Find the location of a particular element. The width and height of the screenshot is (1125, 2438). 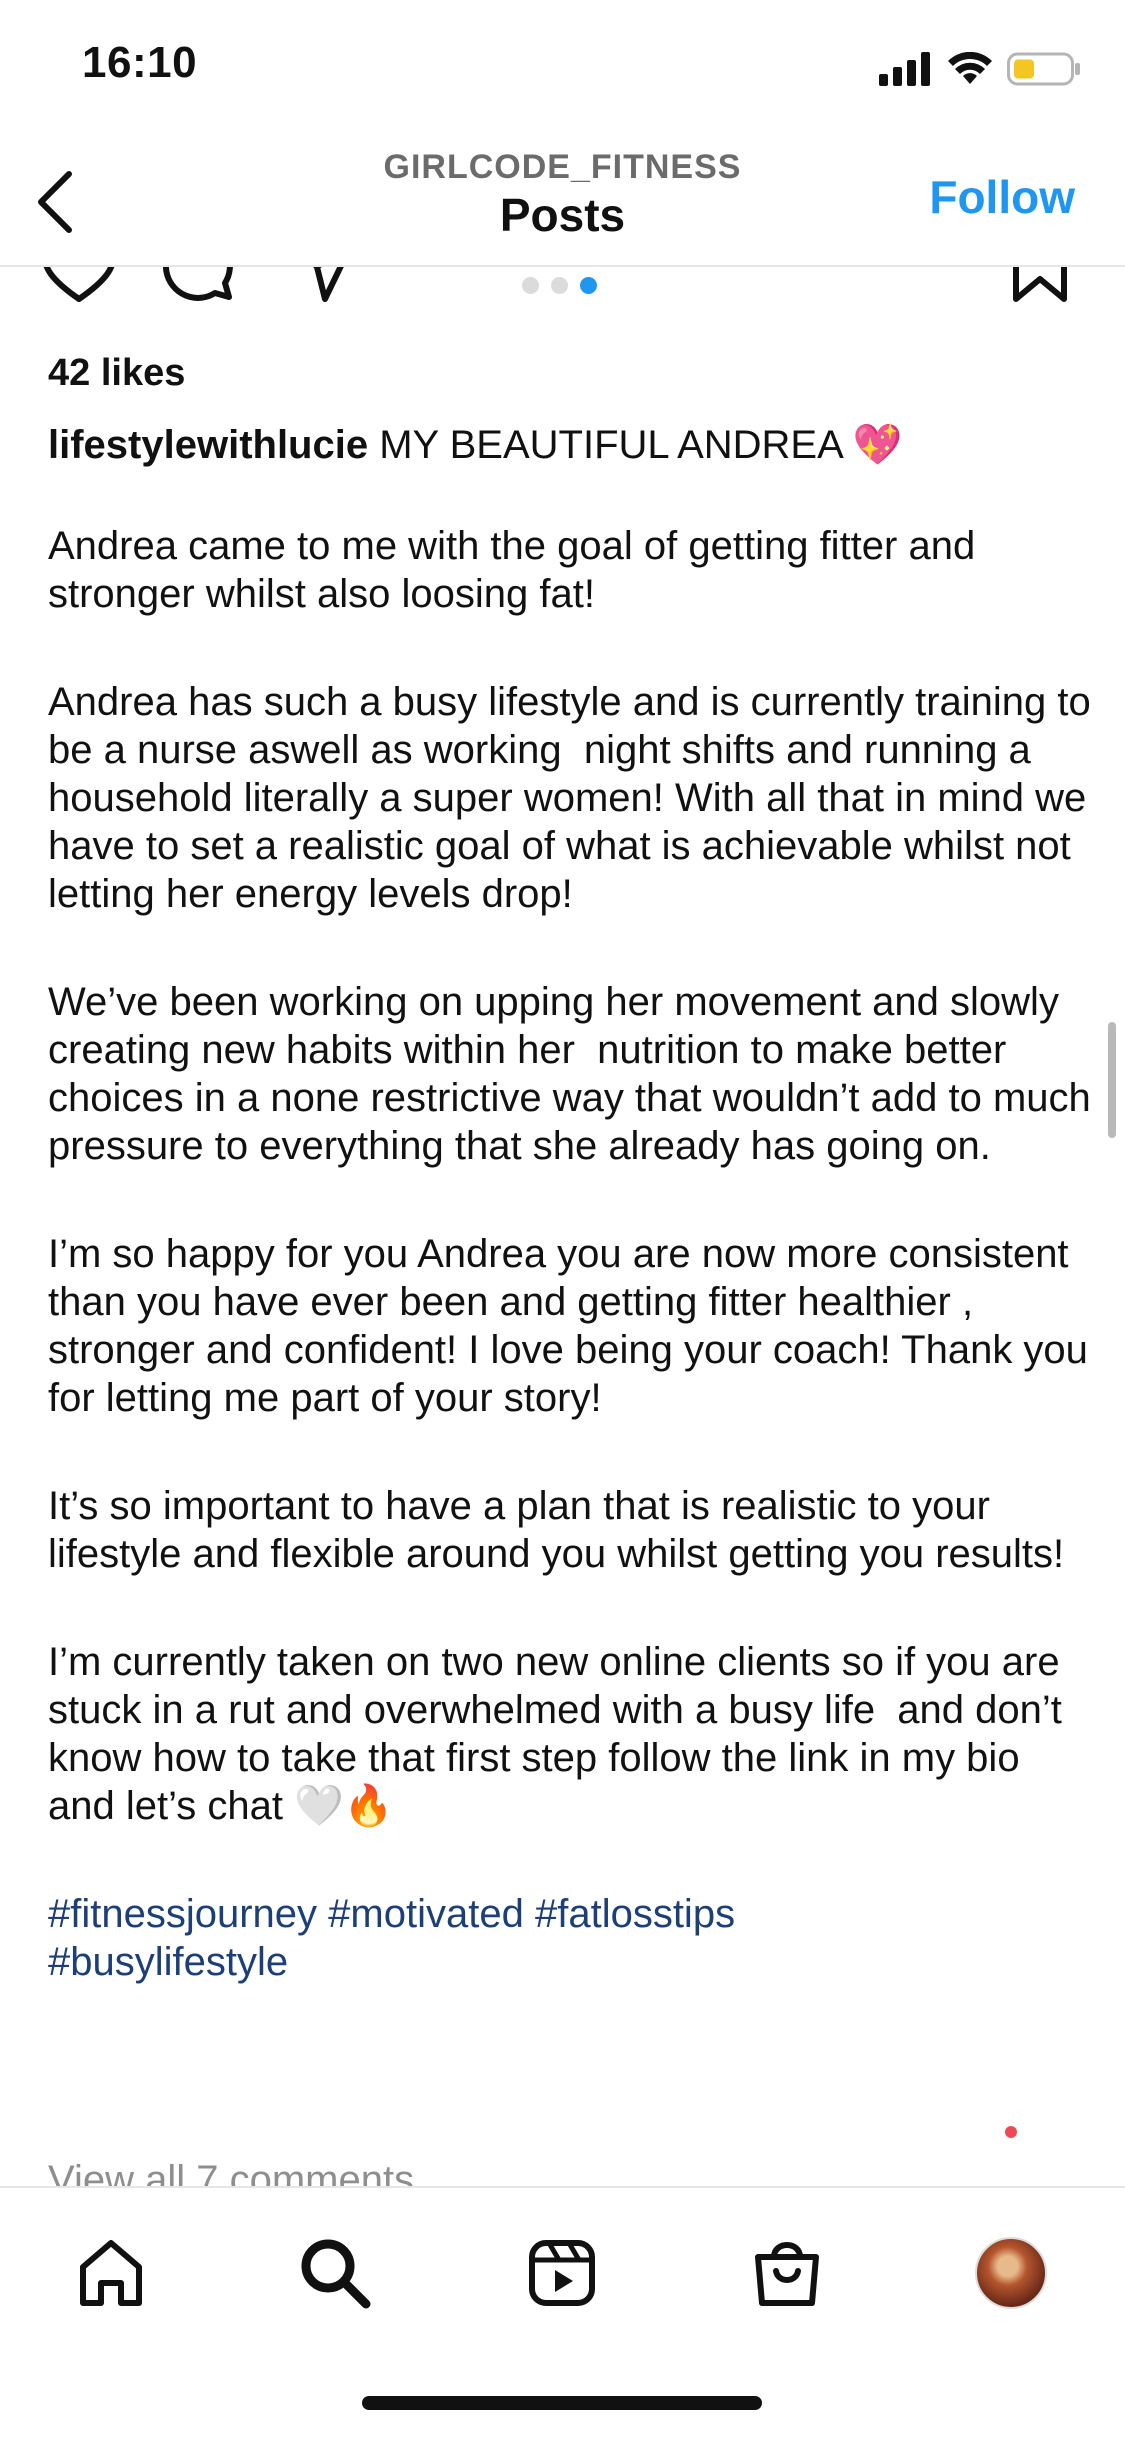

heart-icon is located at coordinates (79, 287).